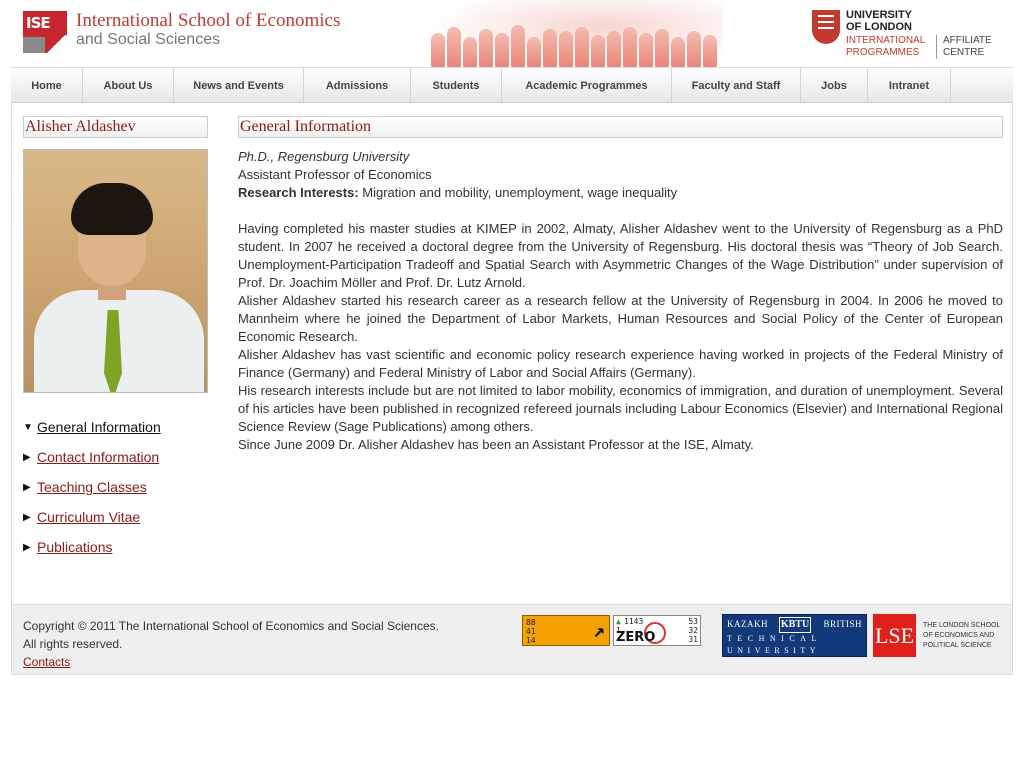 The height and width of the screenshot is (768, 1024). Describe the element at coordinates (115, 271) in the screenshot. I see `profile-photo` at that location.